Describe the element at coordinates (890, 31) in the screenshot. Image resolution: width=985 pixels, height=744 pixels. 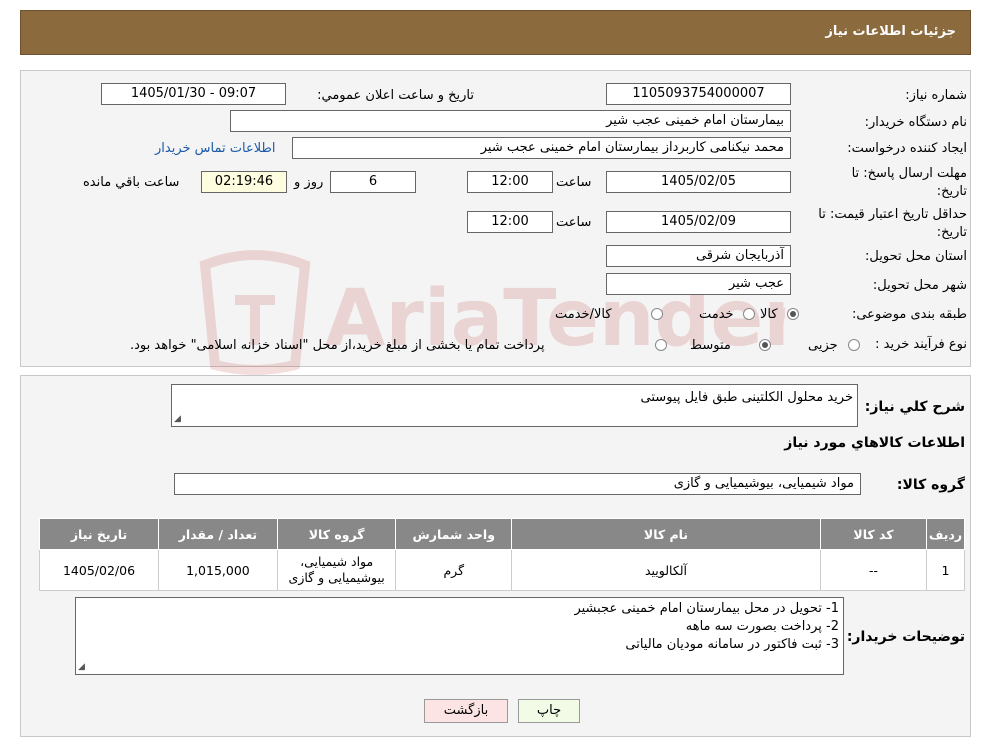
I see `page-title: جزئیات اطلاعات نیاز` at that location.